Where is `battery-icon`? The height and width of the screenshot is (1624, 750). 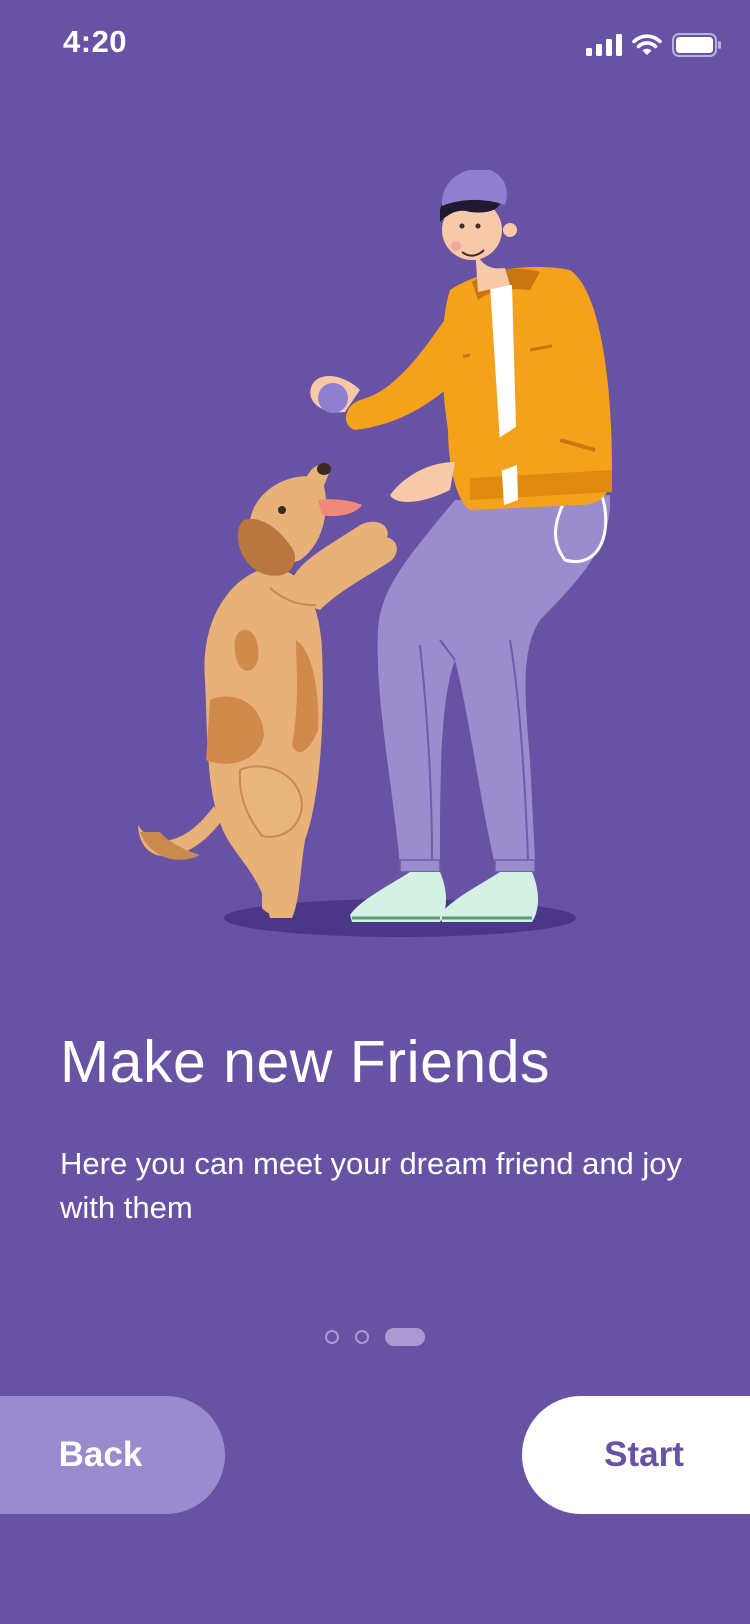 battery-icon is located at coordinates (696, 45).